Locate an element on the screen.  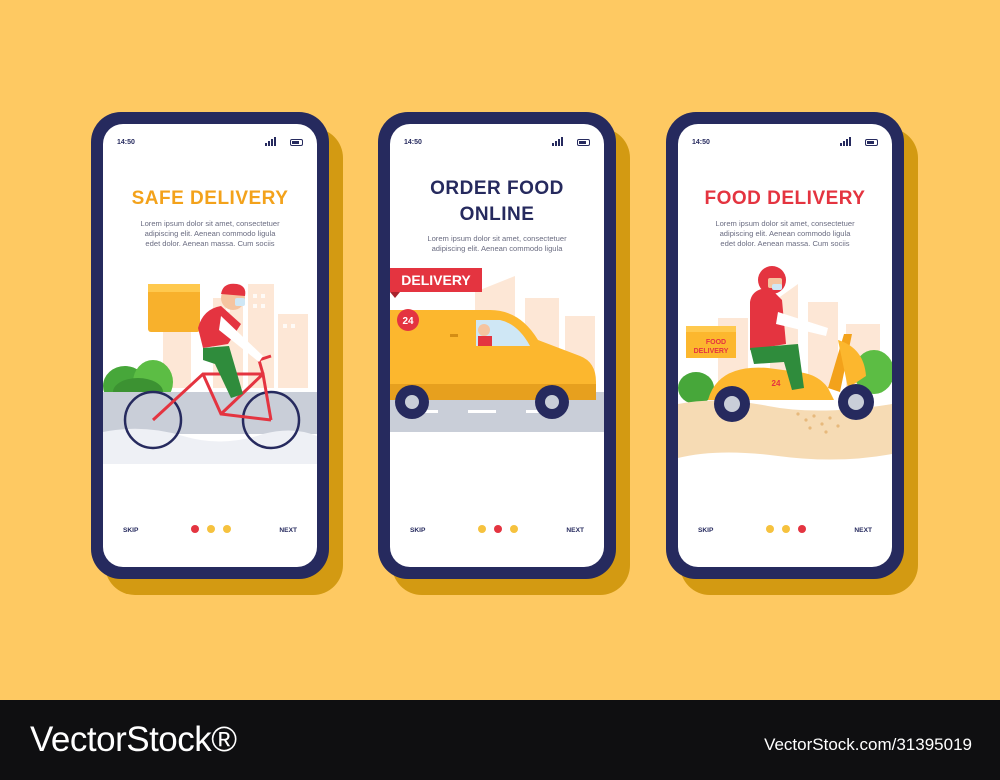
scooter-badge-label: 24 is located at coordinates (776, 383).